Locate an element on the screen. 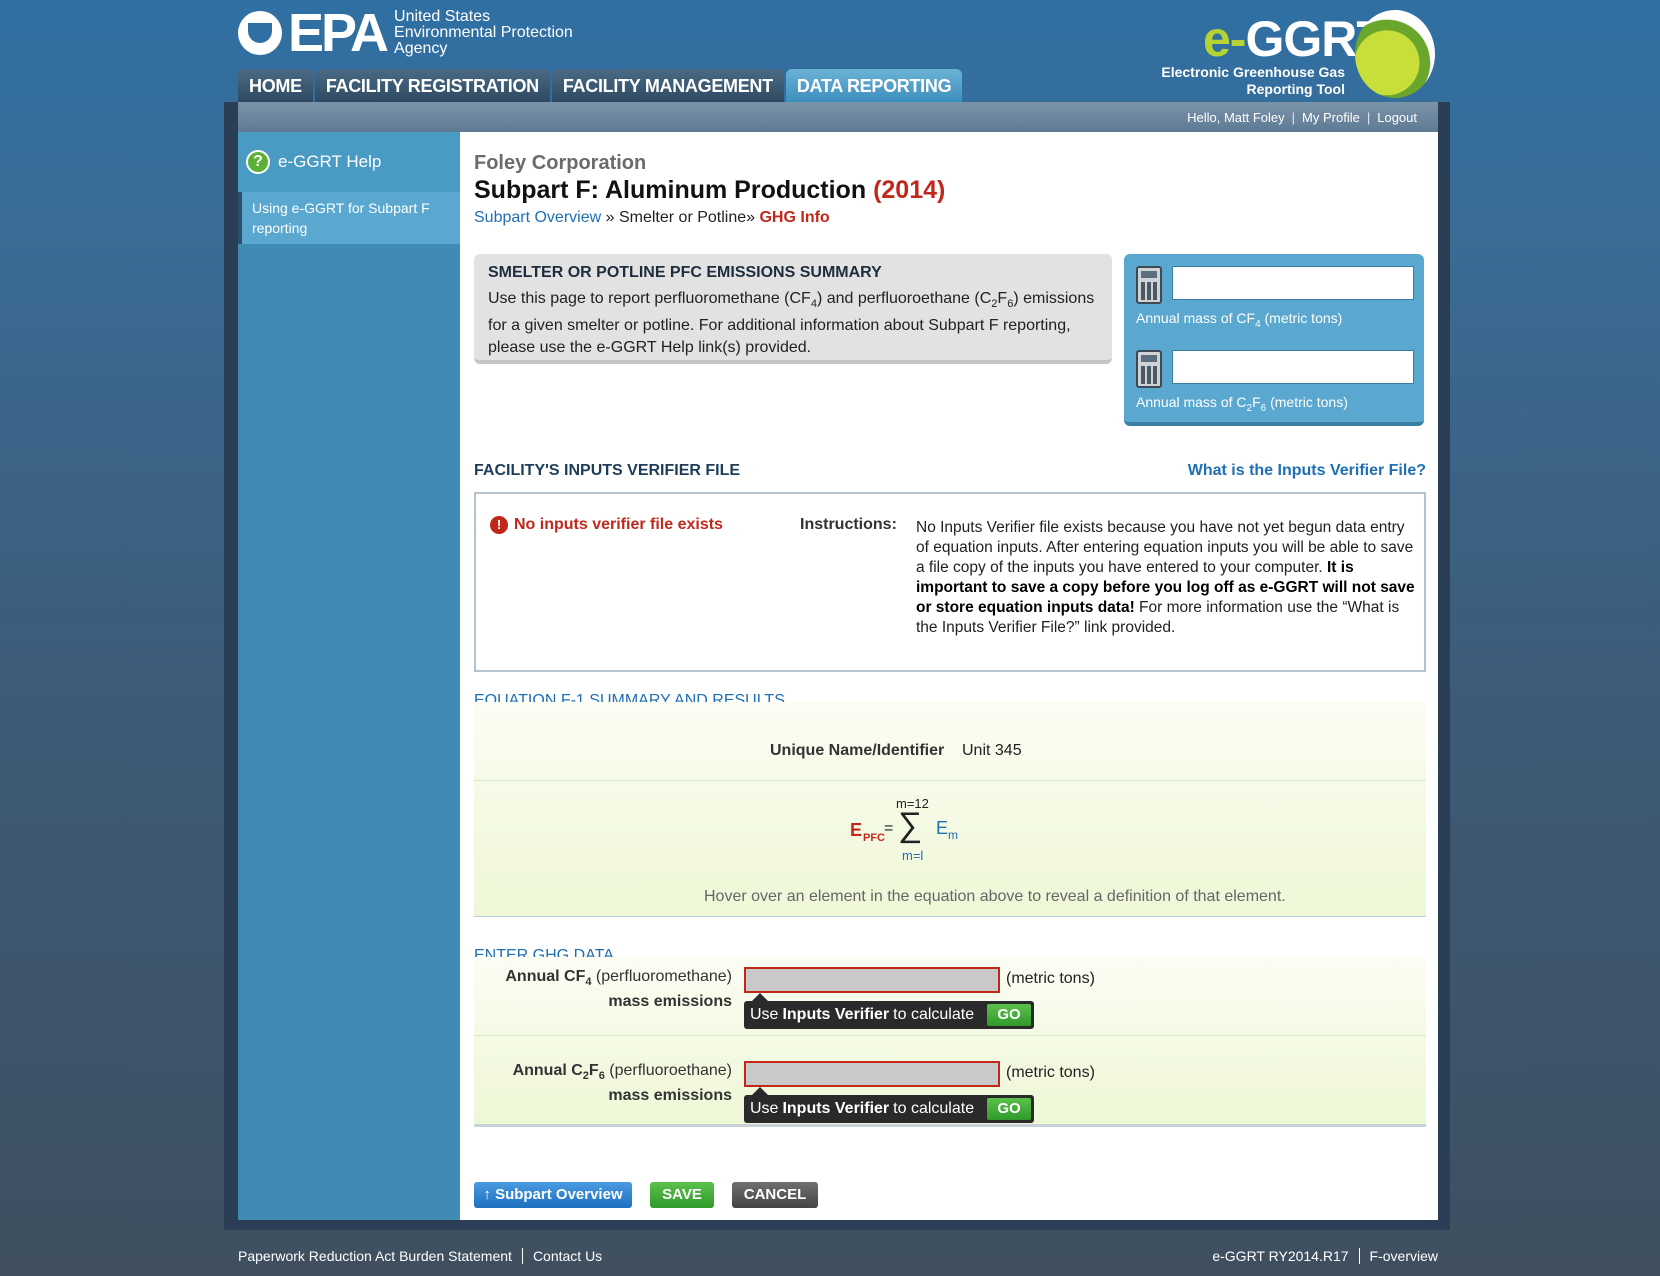  egret-bird-icon is located at coordinates (1395, 54).